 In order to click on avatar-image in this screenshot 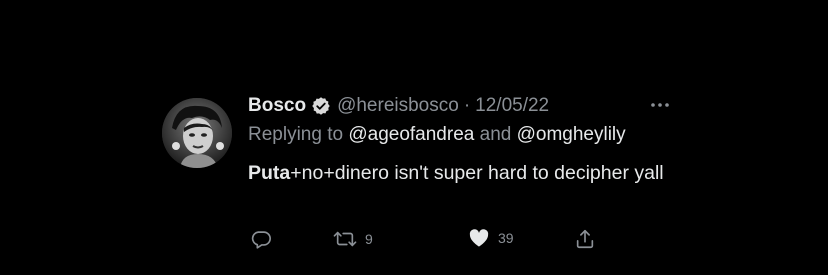, I will do `click(197, 133)`.